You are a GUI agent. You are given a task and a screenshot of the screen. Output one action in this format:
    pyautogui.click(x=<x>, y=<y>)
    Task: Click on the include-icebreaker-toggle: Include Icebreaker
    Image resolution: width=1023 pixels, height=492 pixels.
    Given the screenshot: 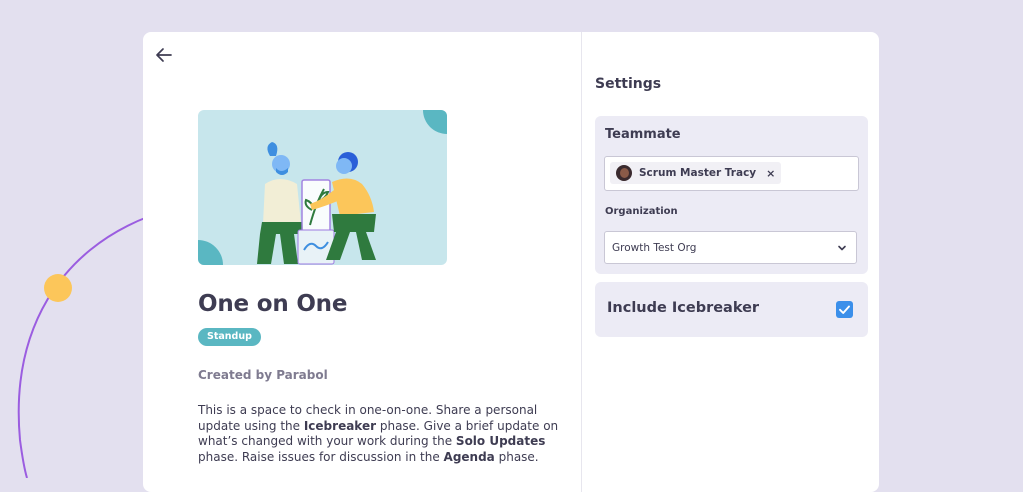 What is the action you would take?
    pyautogui.click(x=731, y=309)
    